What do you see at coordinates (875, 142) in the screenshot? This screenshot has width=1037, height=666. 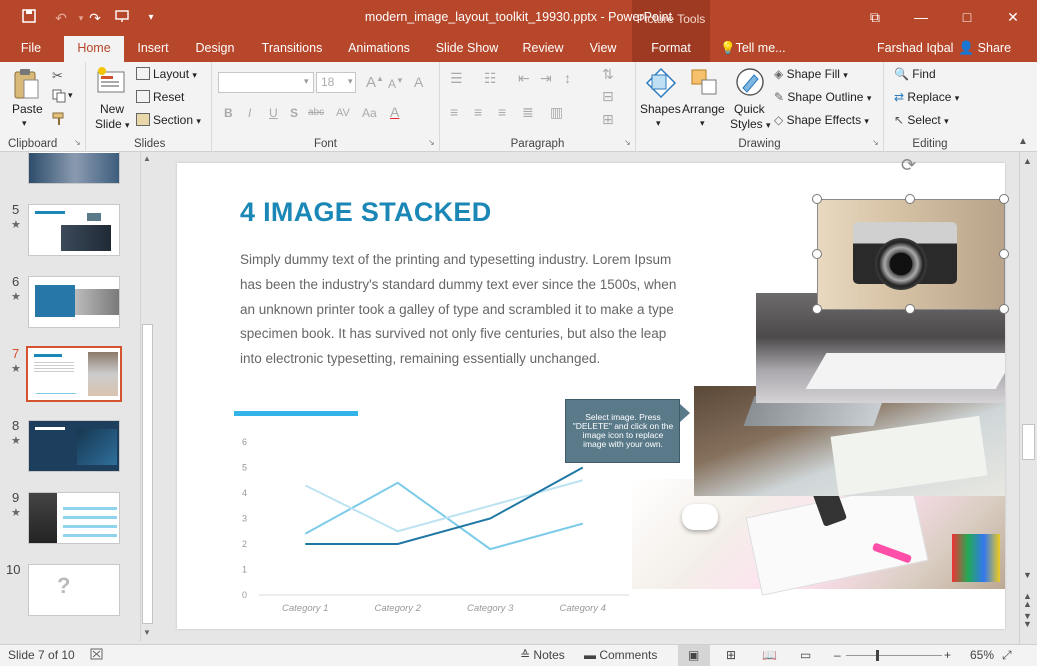 I see `drawing-launcher-icon: ↘` at bounding box center [875, 142].